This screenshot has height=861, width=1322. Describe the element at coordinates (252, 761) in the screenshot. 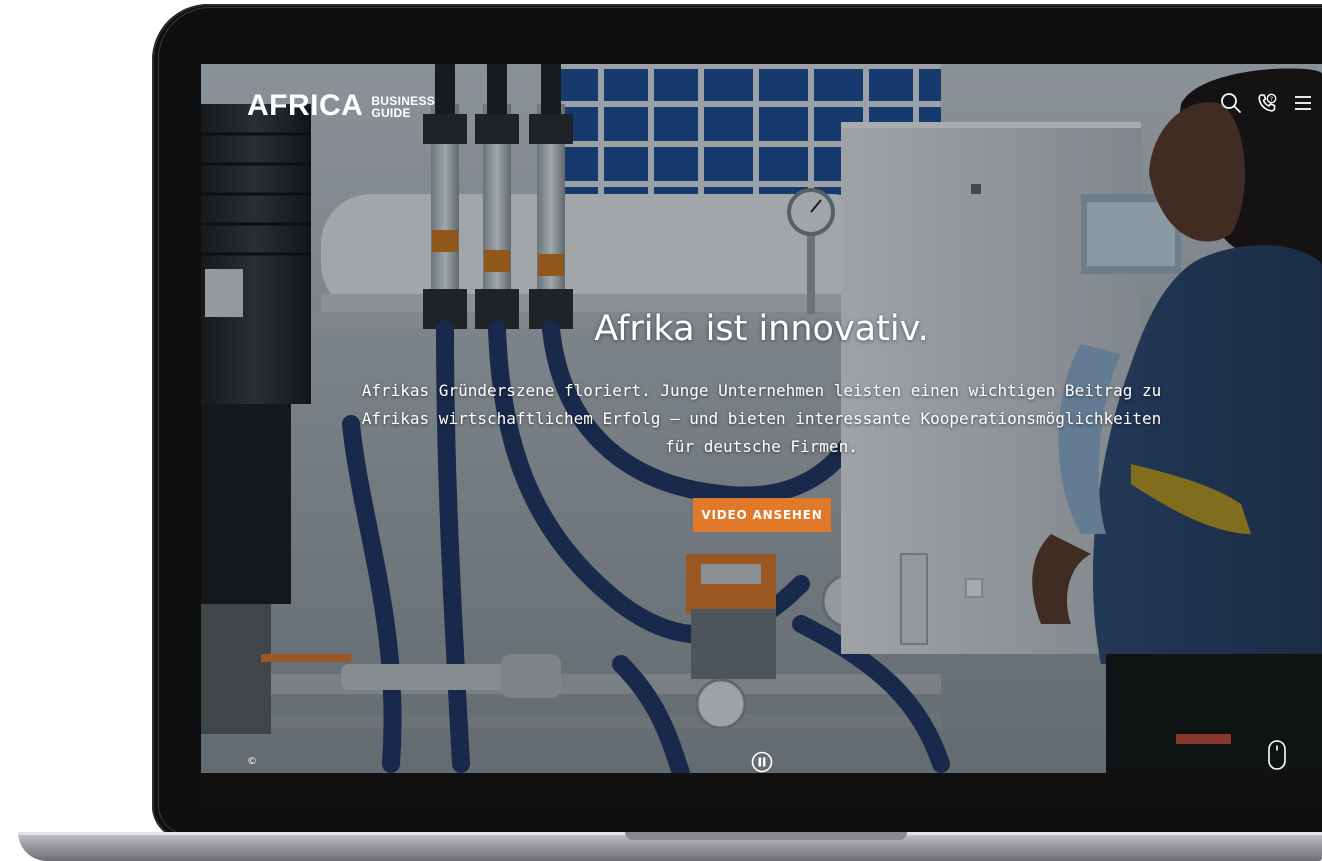

I see `copyright-symbol: ©` at that location.